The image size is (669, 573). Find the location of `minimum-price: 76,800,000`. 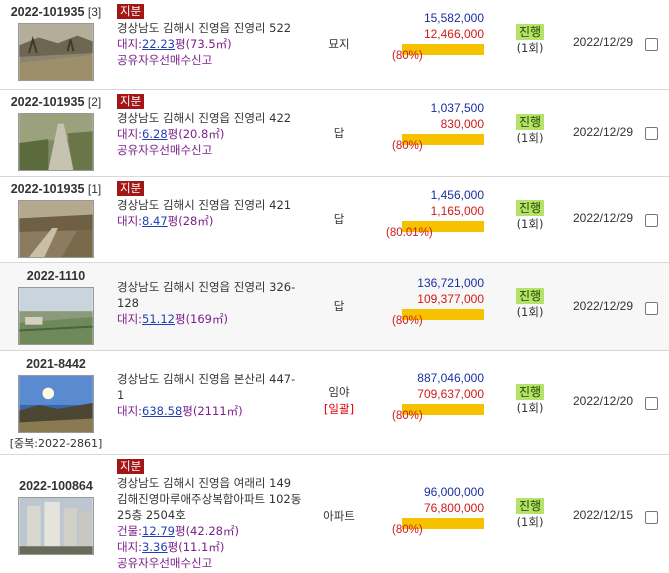

minimum-price: 76,800,000 is located at coordinates (453, 508).